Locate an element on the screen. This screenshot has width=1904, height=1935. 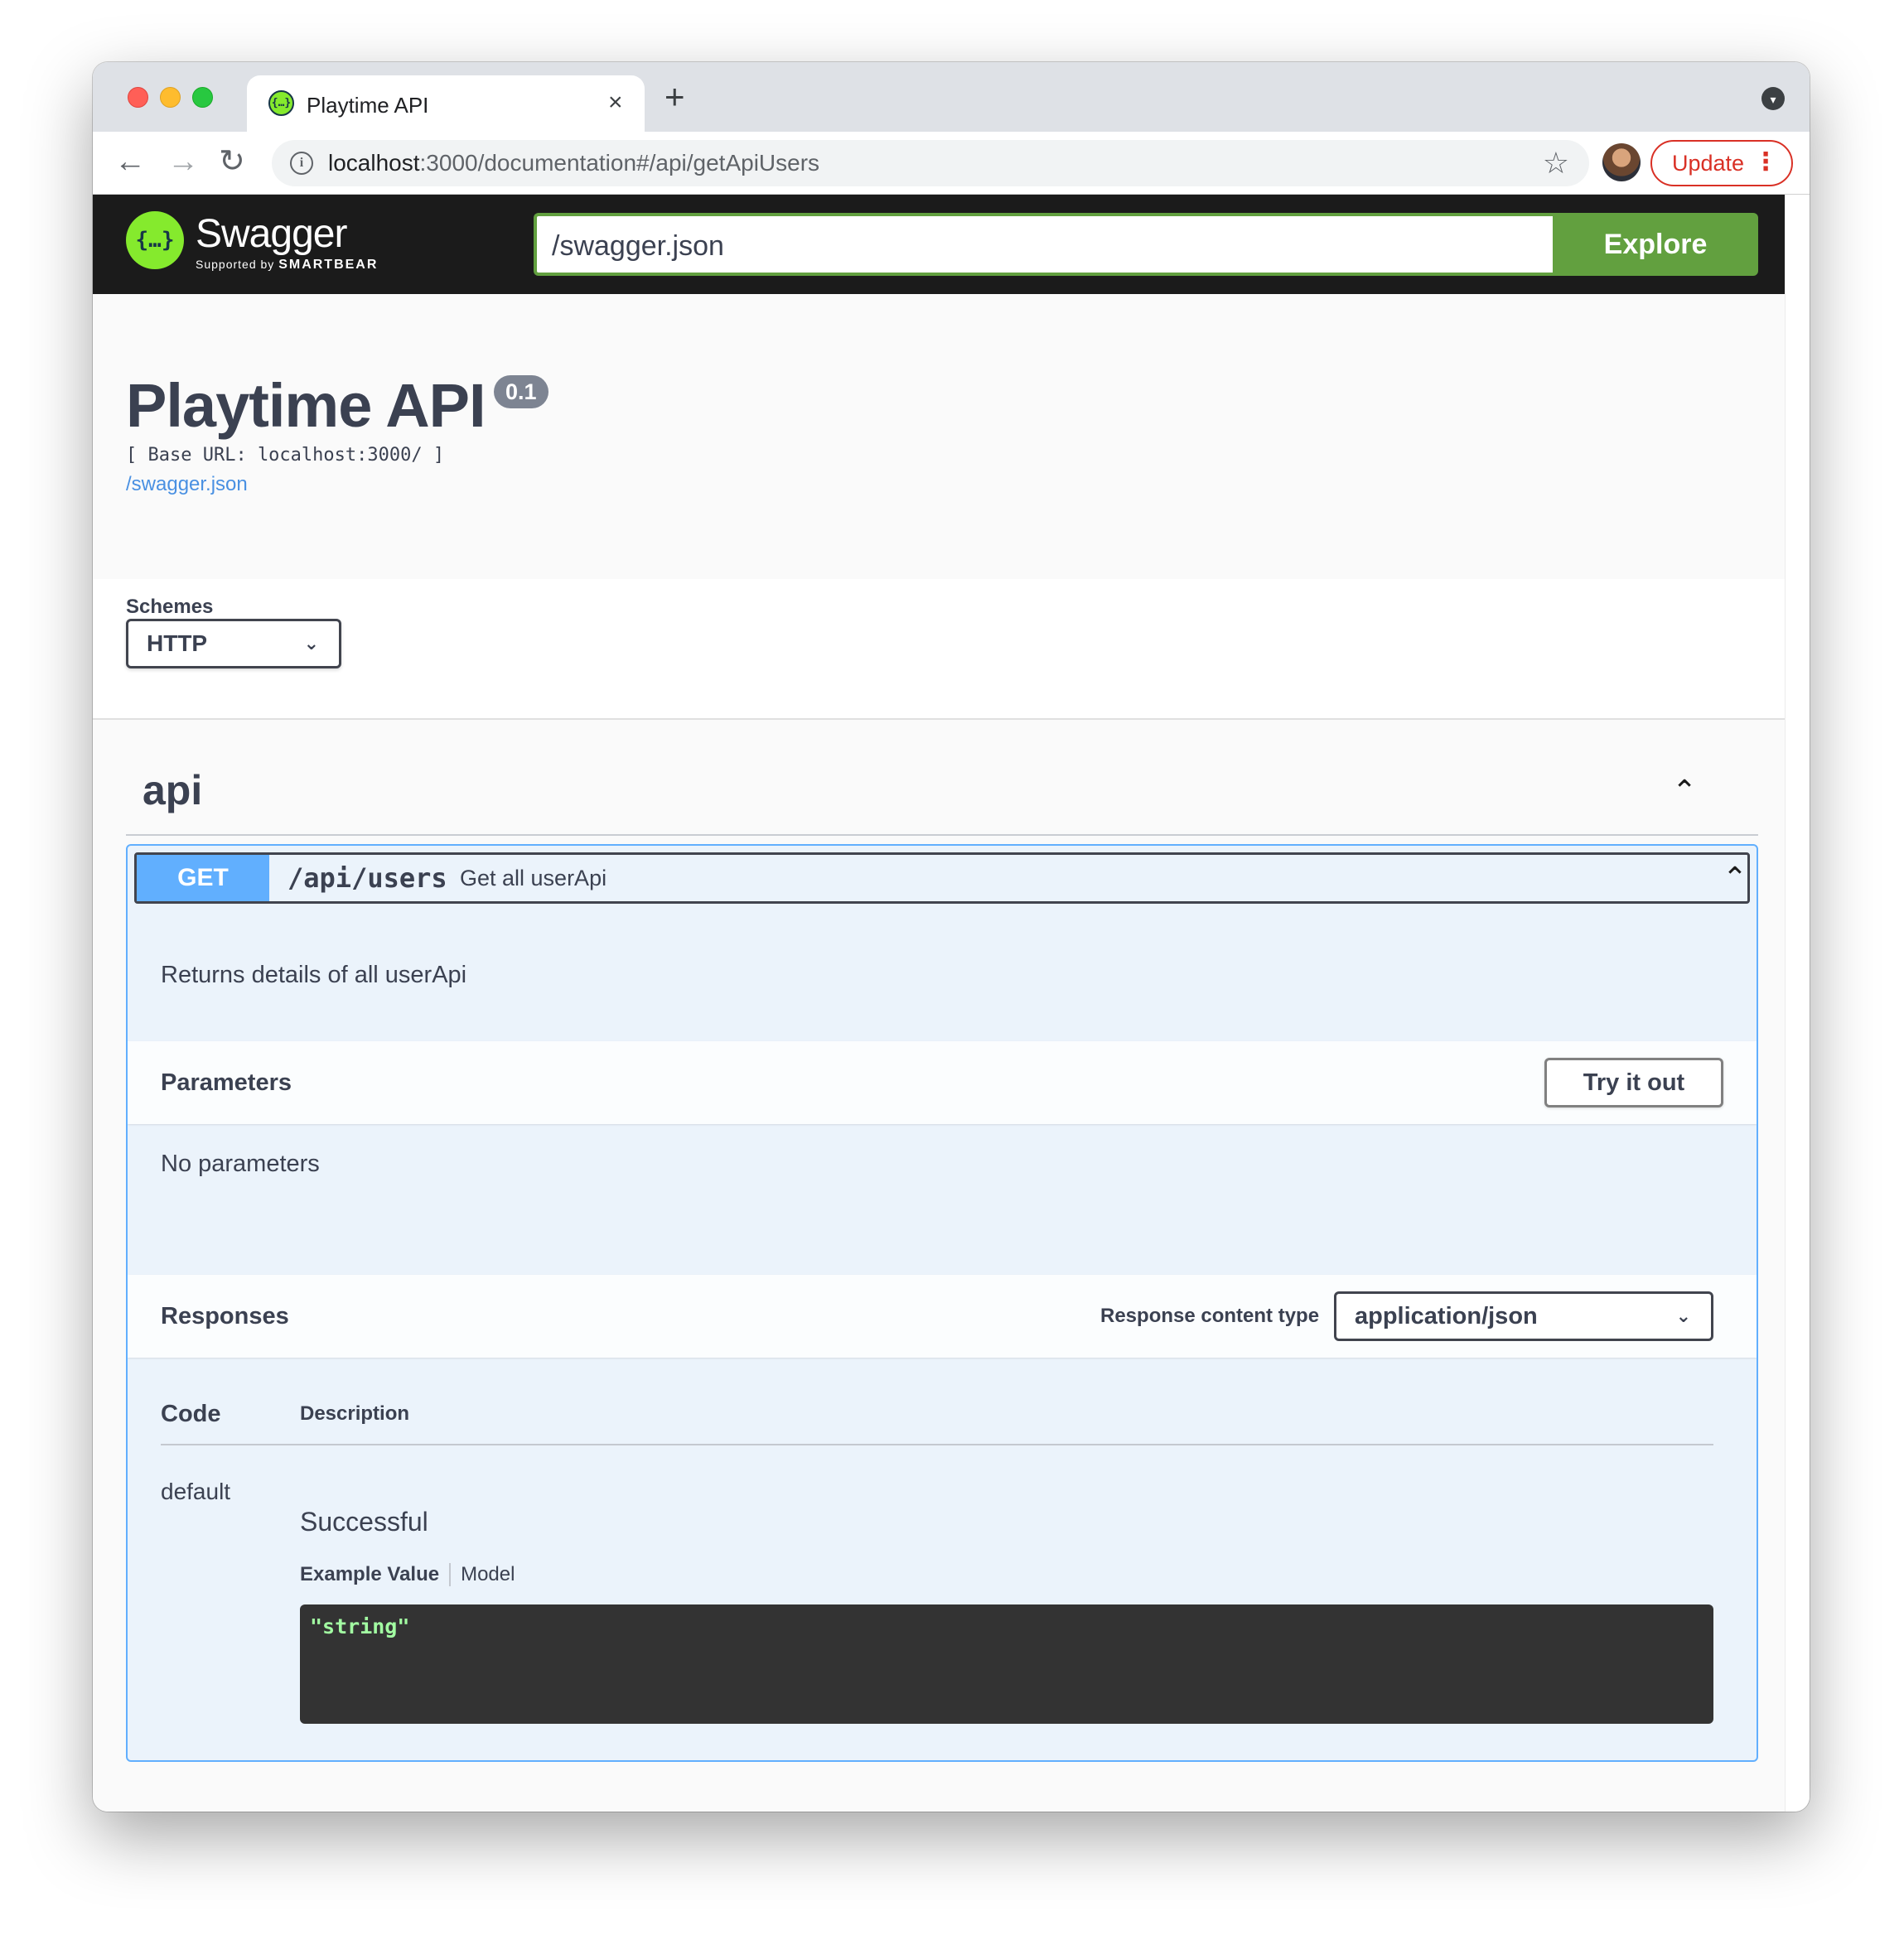
tag-title: api is located at coordinates (172, 790).